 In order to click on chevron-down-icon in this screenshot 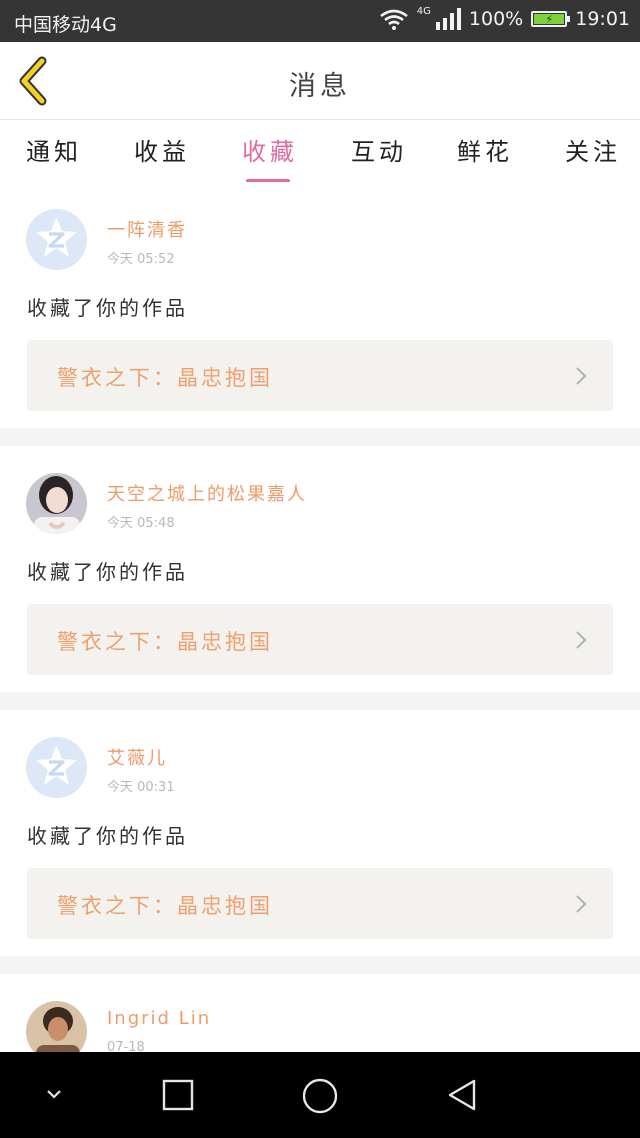, I will do `click(54, 1094)`.